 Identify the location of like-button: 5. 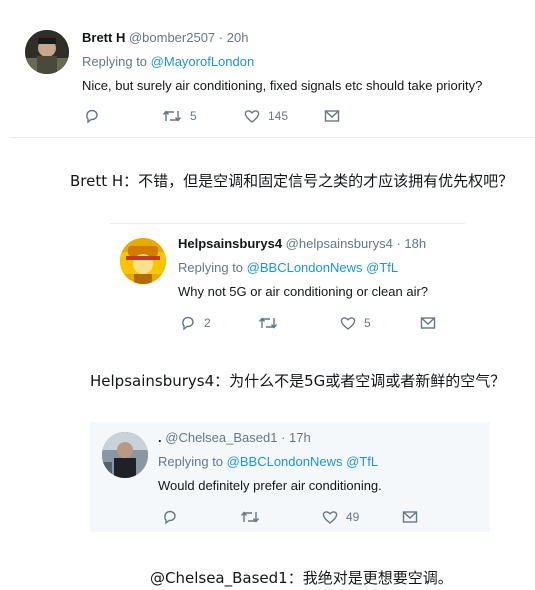
(355, 323).